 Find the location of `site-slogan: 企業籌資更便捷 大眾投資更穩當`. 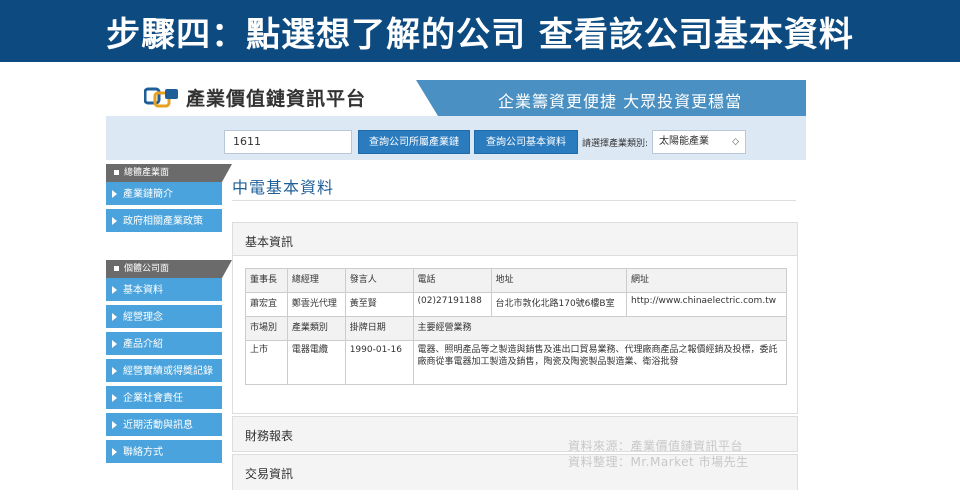

site-slogan: 企業籌資更便捷 大眾投資更穩當 is located at coordinates (620, 101).